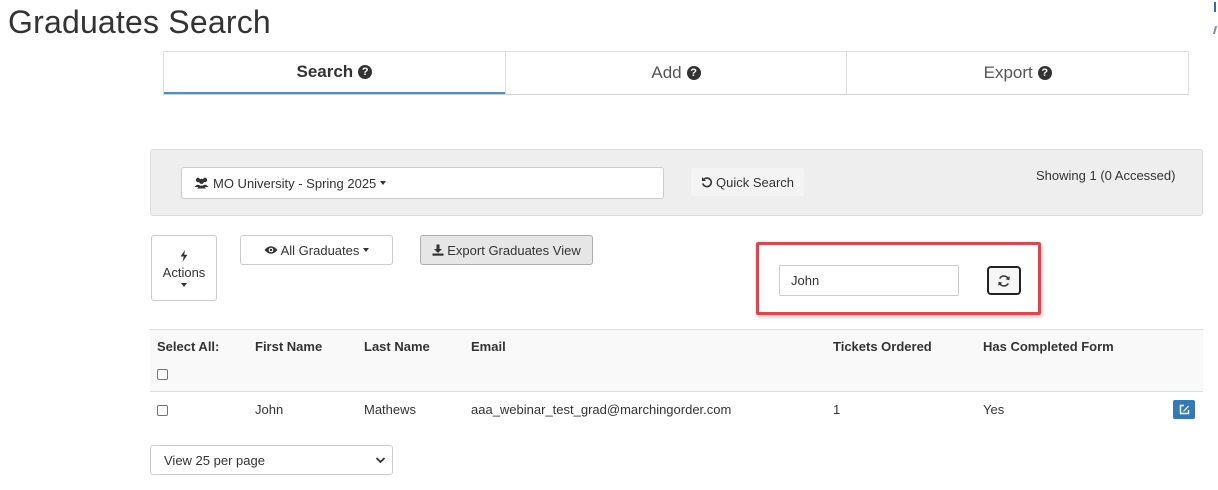 Image resolution: width=1218 pixels, height=490 pixels. I want to click on quick-search-label: Quick Search, so click(755, 182).